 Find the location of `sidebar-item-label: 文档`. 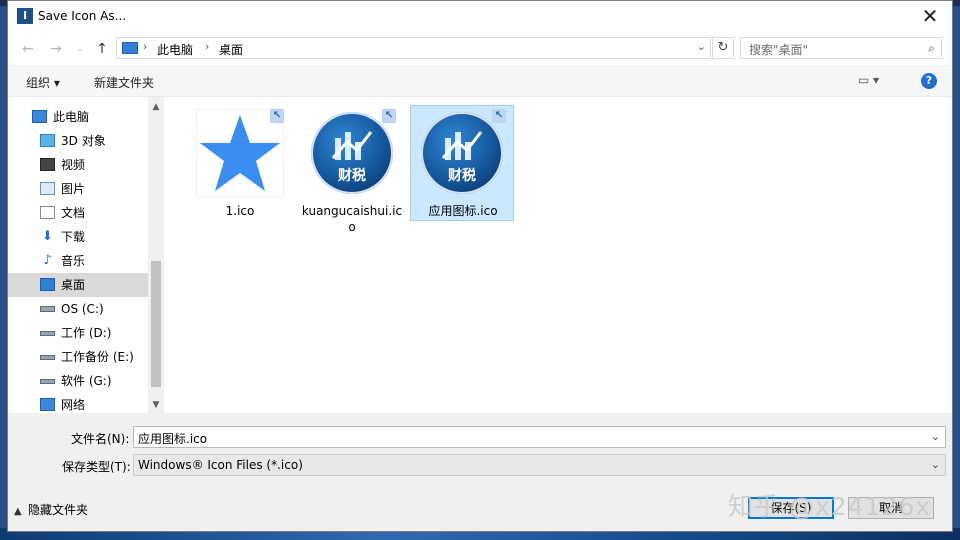

sidebar-item-label: 文档 is located at coordinates (73, 213).